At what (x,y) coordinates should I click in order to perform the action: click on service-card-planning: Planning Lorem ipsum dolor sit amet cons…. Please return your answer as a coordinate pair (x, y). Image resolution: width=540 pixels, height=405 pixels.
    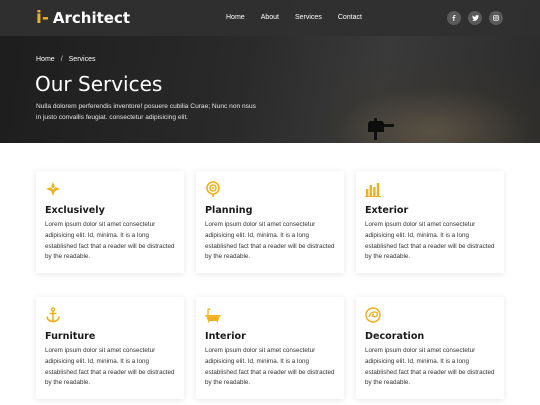
    Looking at the image, I should click on (270, 222).